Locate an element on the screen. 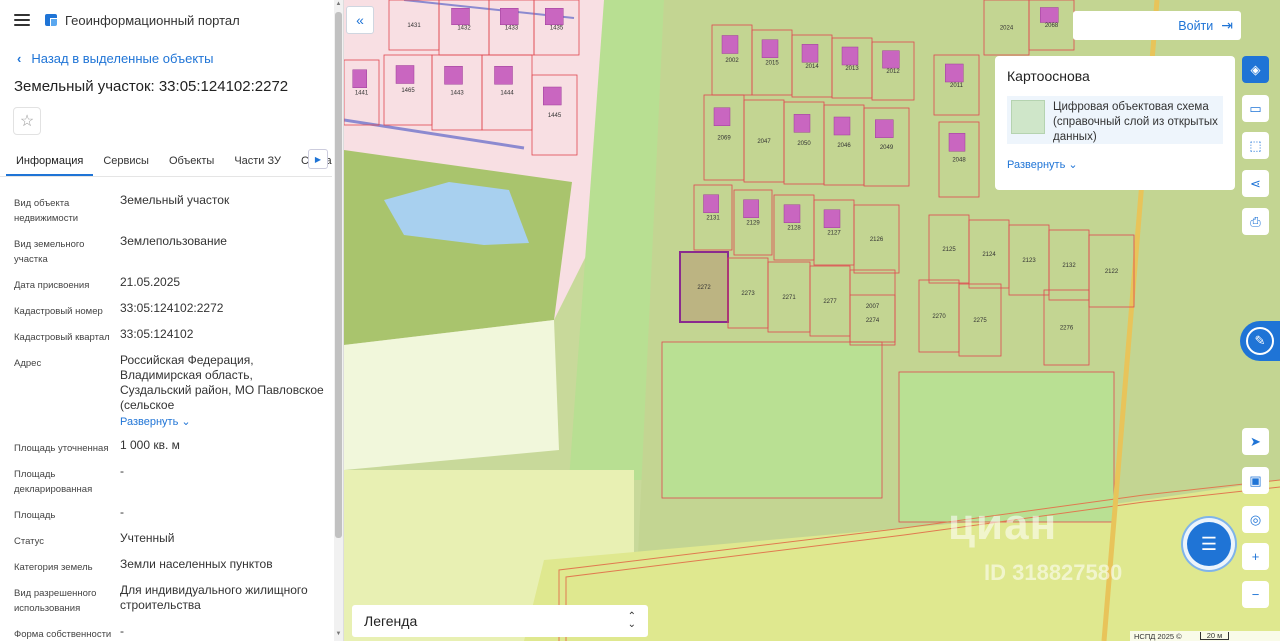 Image resolution: width=1280 pixels, height=641 pixels. tab-objects: Объекты is located at coordinates (191, 160).